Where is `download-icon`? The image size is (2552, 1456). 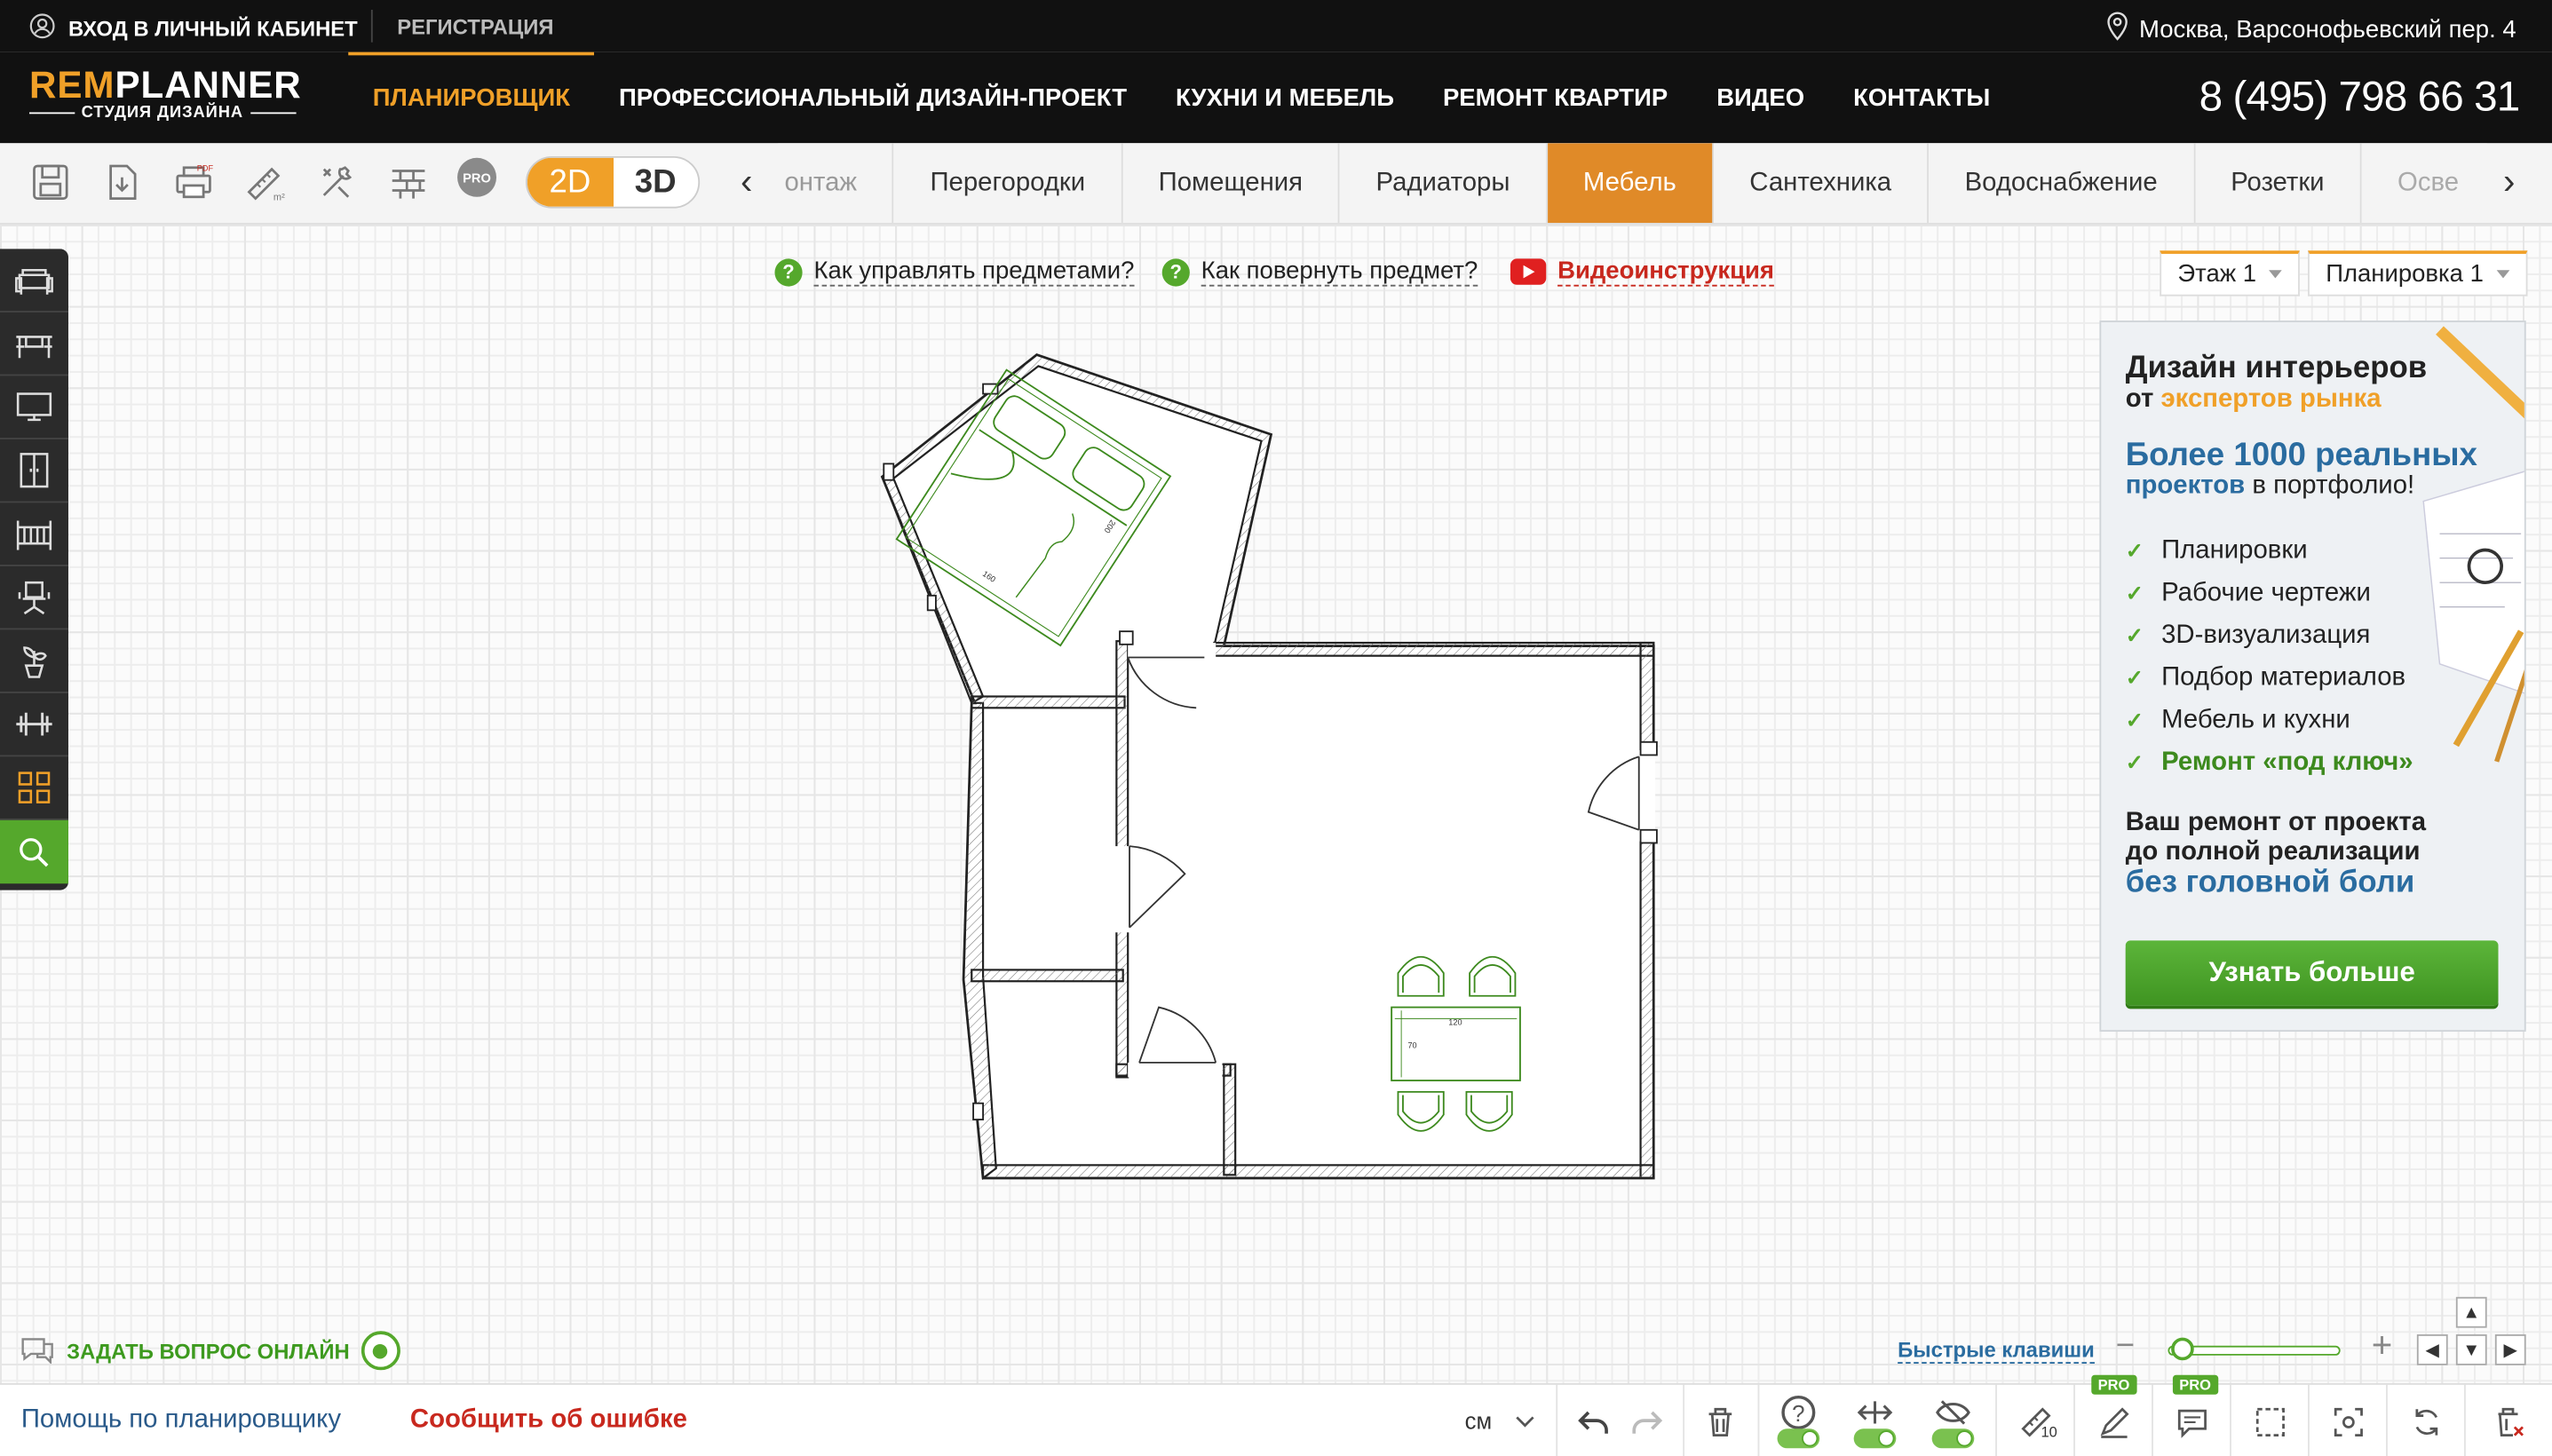
download-icon is located at coordinates (122, 182).